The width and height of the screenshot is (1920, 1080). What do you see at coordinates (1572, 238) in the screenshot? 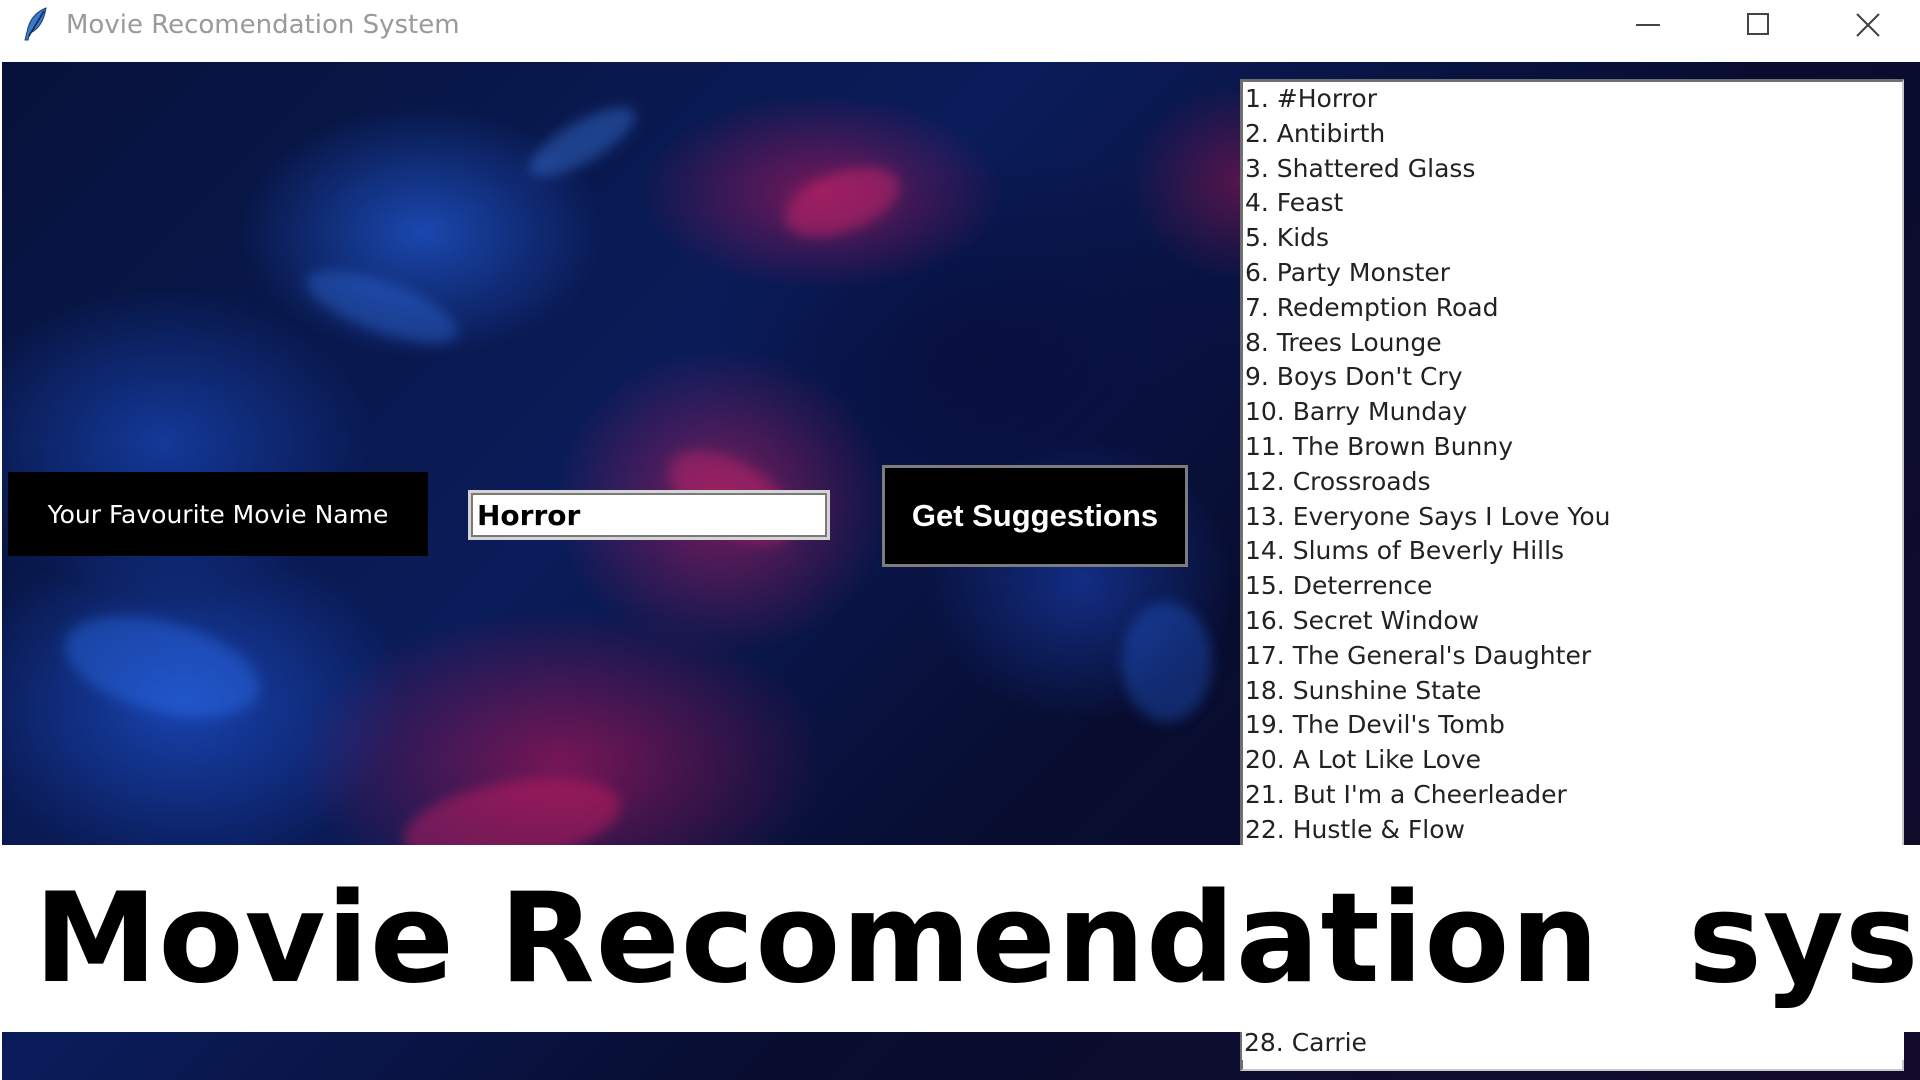
I see `list-item: 5. Kids` at bounding box center [1572, 238].